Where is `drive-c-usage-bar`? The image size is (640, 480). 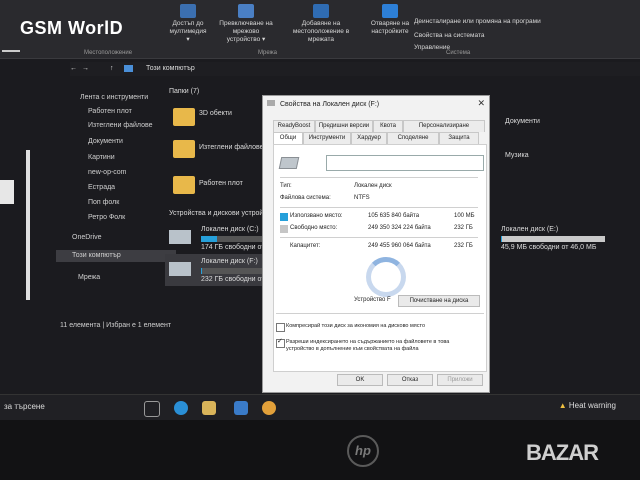
drive-c-usage-bar is located at coordinates (233, 239).